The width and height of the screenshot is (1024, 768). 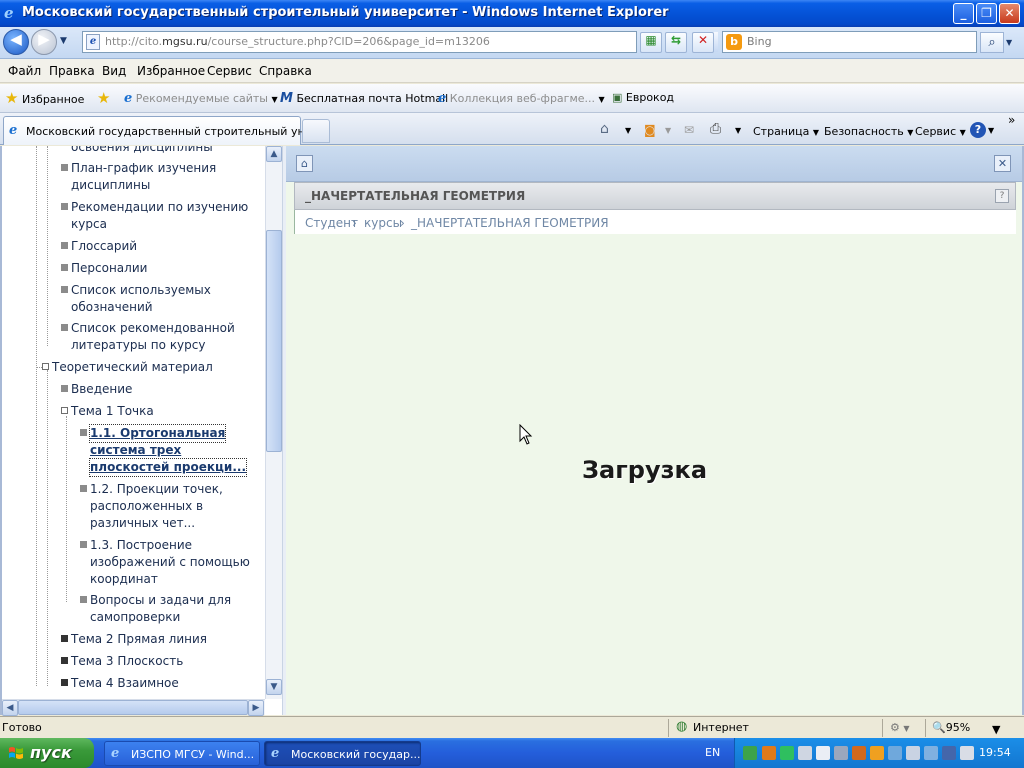 I want to click on back-button: ◀, so click(x=16, y=42).